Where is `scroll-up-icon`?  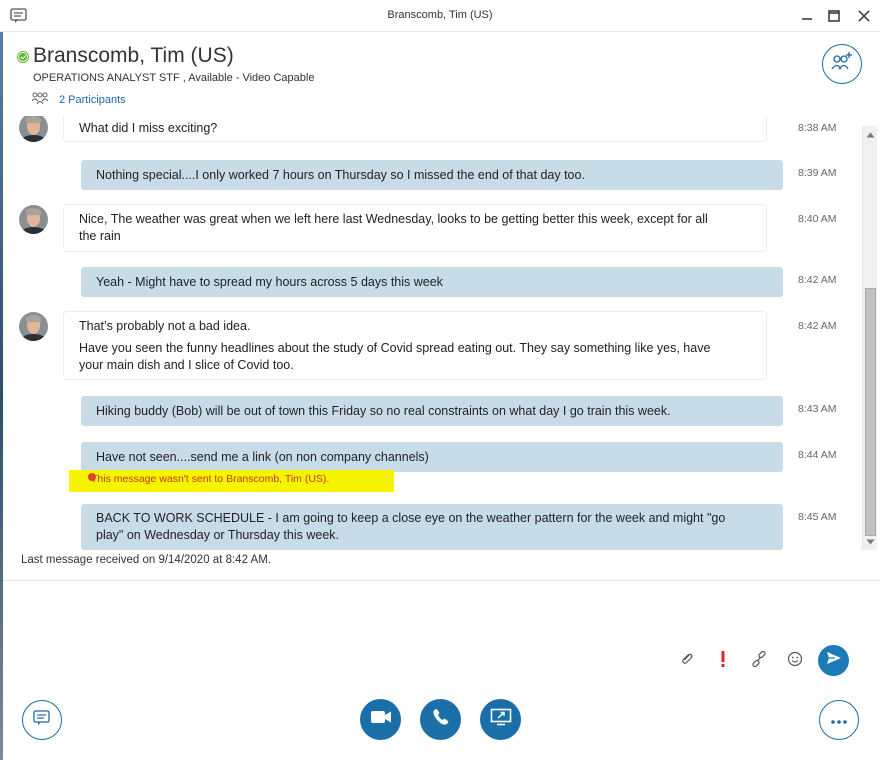 scroll-up-icon is located at coordinates (870, 134).